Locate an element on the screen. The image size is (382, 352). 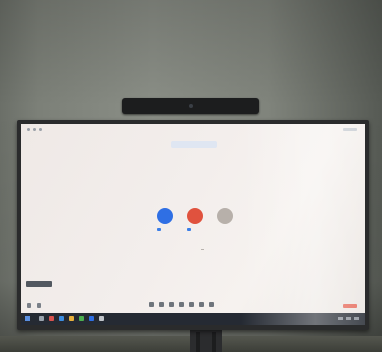
camera-lens is located at coordinates (191, 106).